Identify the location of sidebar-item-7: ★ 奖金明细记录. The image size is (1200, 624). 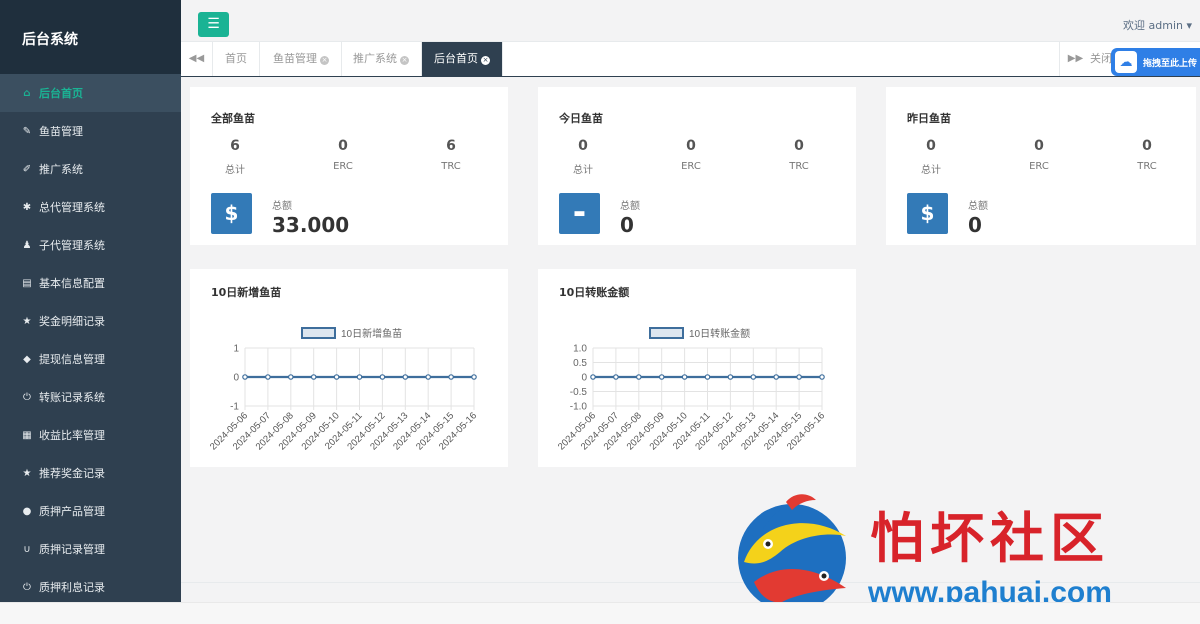
(90, 321).